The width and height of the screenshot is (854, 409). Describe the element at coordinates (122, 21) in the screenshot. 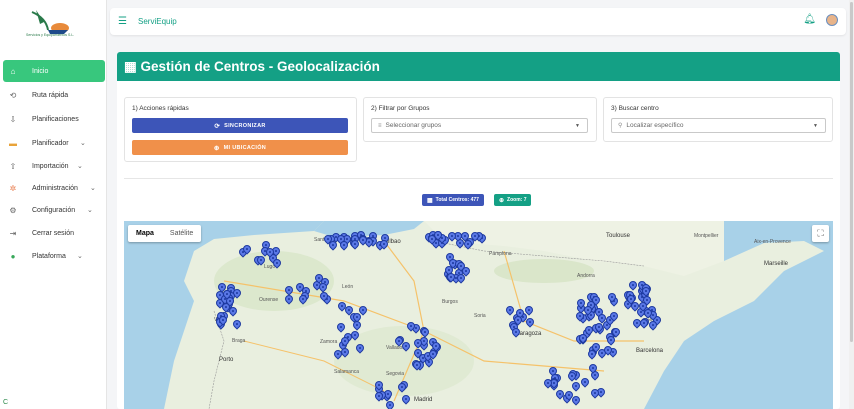

I see `menu-icon: ☰` at that location.